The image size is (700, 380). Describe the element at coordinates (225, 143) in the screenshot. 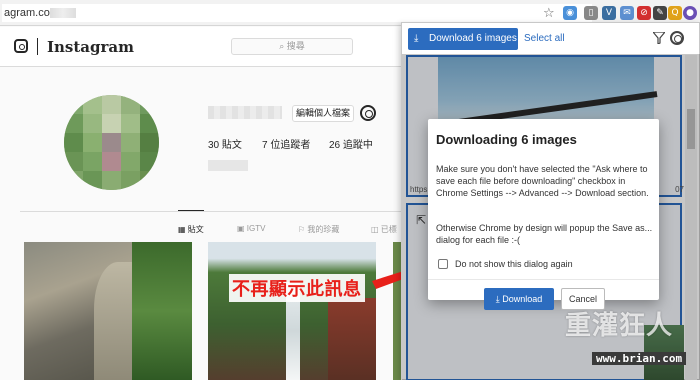

I see `posts-count: 30 貼文` at that location.